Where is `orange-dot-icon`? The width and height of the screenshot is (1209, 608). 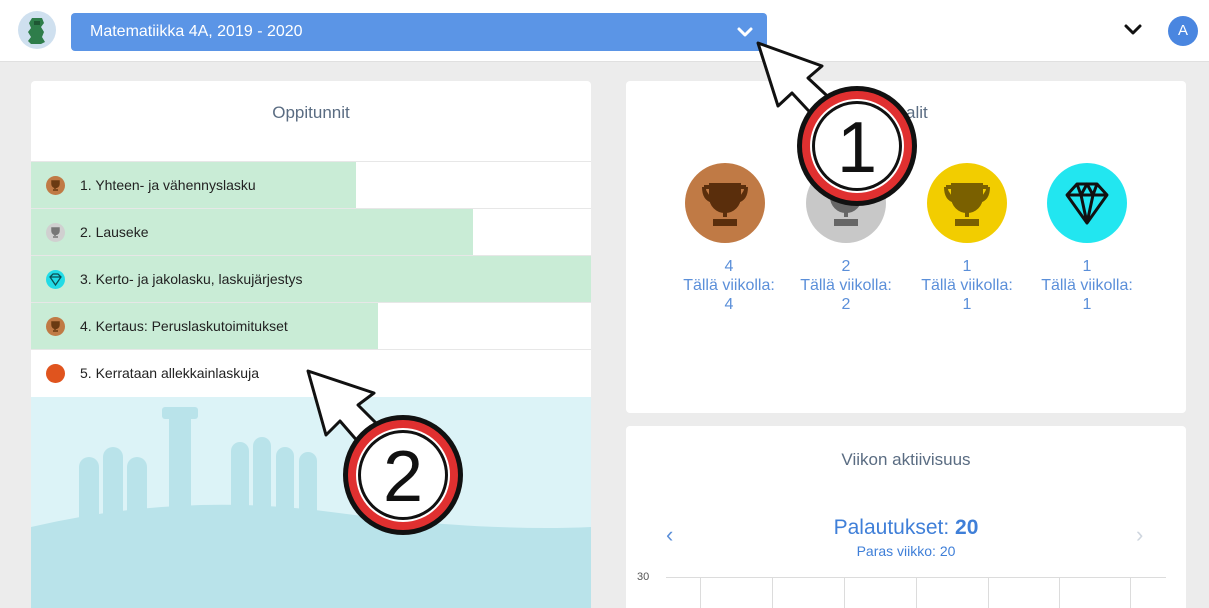 orange-dot-icon is located at coordinates (55, 373).